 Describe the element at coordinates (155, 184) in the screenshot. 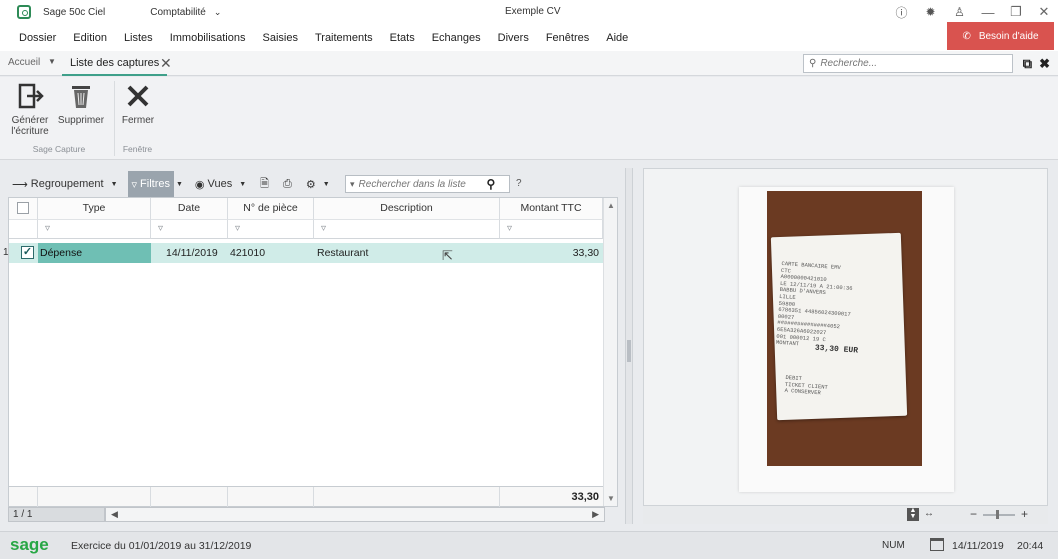

I see `filters-label: Filtres` at that location.